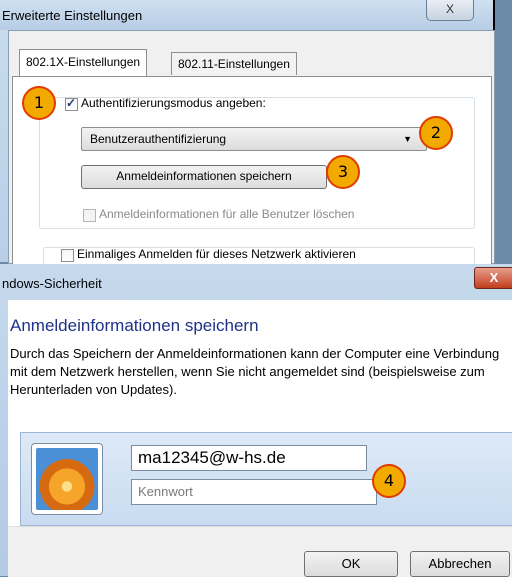 This screenshot has height=577, width=512. What do you see at coordinates (234, 63) in the screenshot?
I see `tab-80211-settings: 802.11-Einstellungen` at bounding box center [234, 63].